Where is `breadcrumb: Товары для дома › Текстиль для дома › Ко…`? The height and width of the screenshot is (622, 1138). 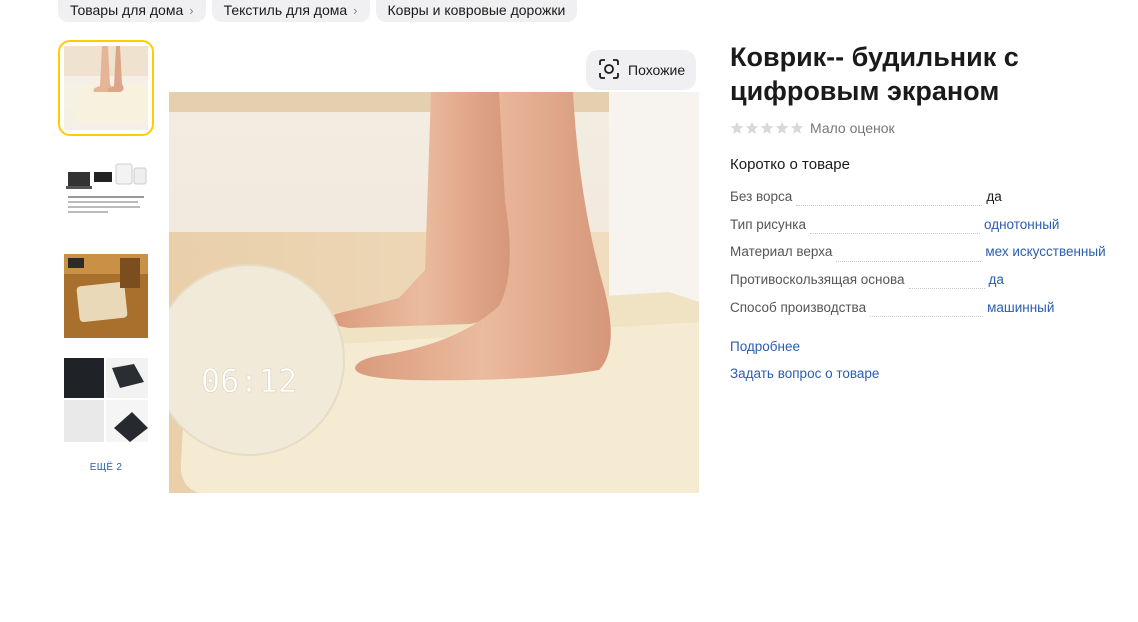 breadcrumb: Товары для дома › Текстиль для дома › Ко… is located at coordinates (318, 11).